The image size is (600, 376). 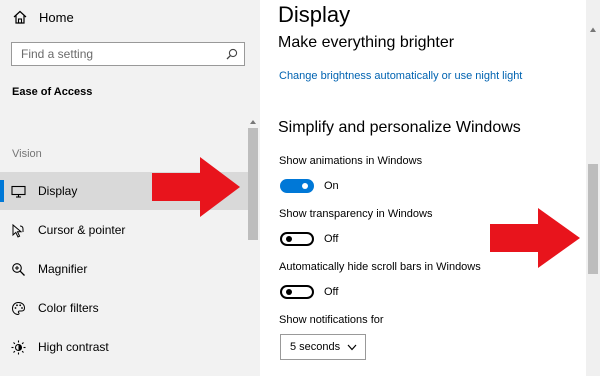 I want to click on toggle-state-label: On, so click(x=331, y=186).